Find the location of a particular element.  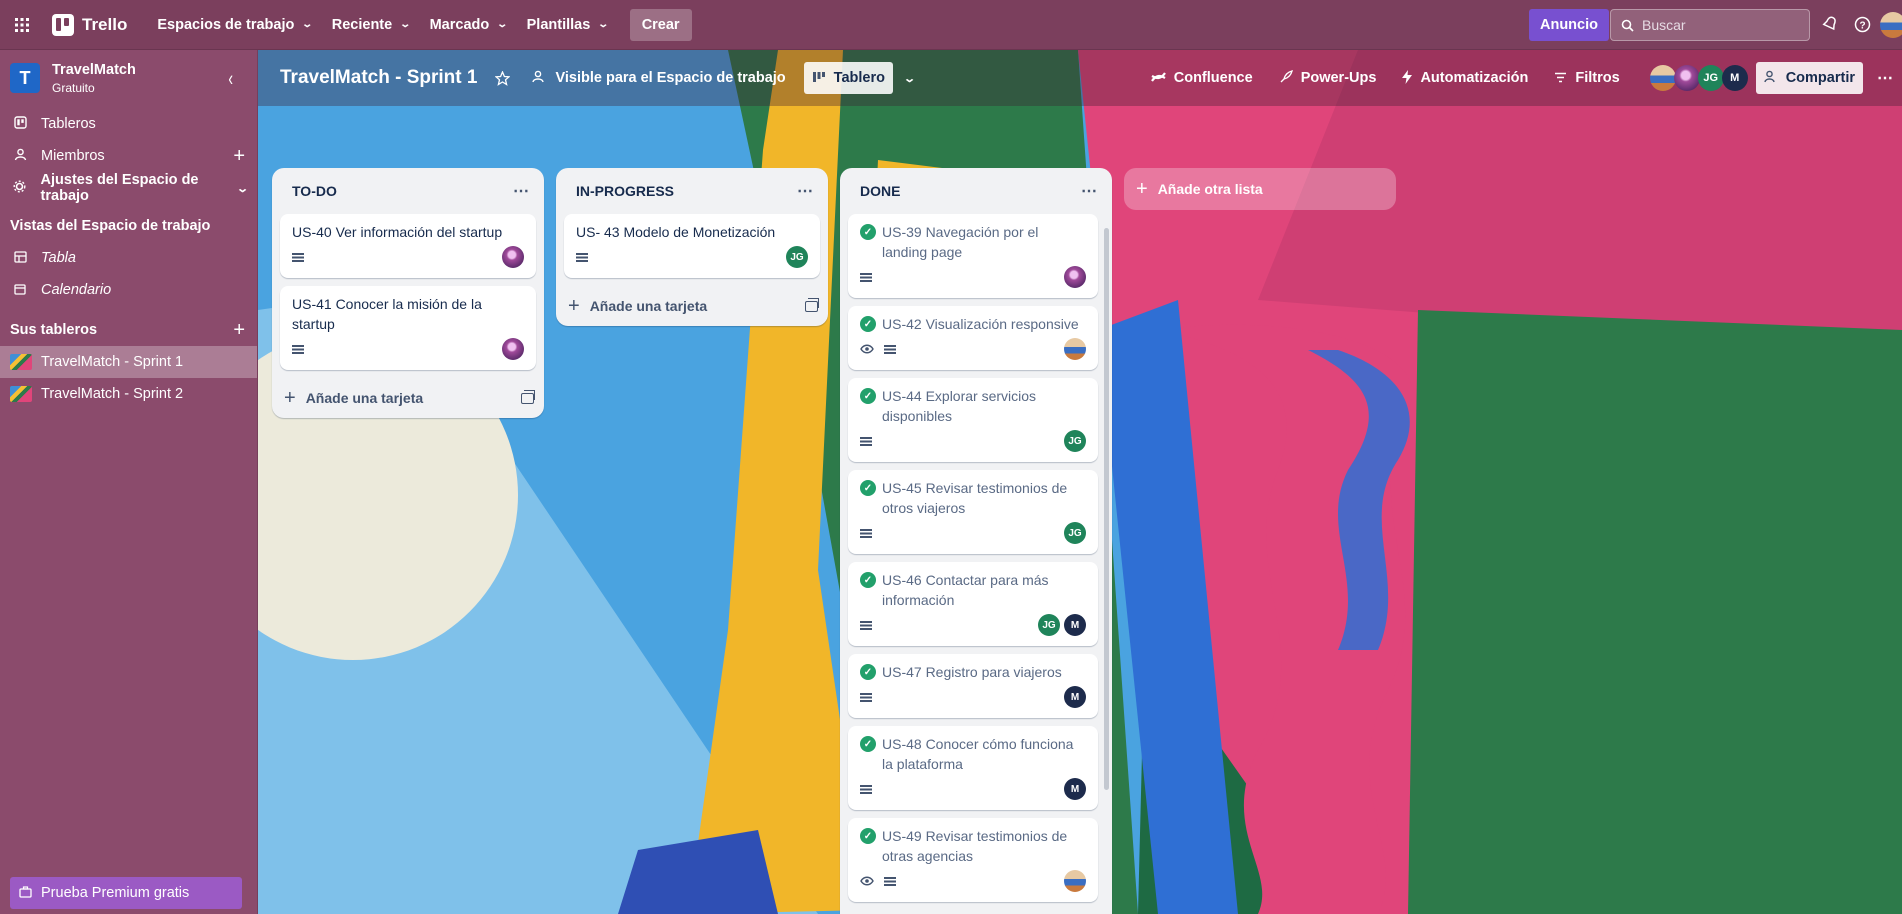

list-title: TO-DO is located at coordinates (314, 191).